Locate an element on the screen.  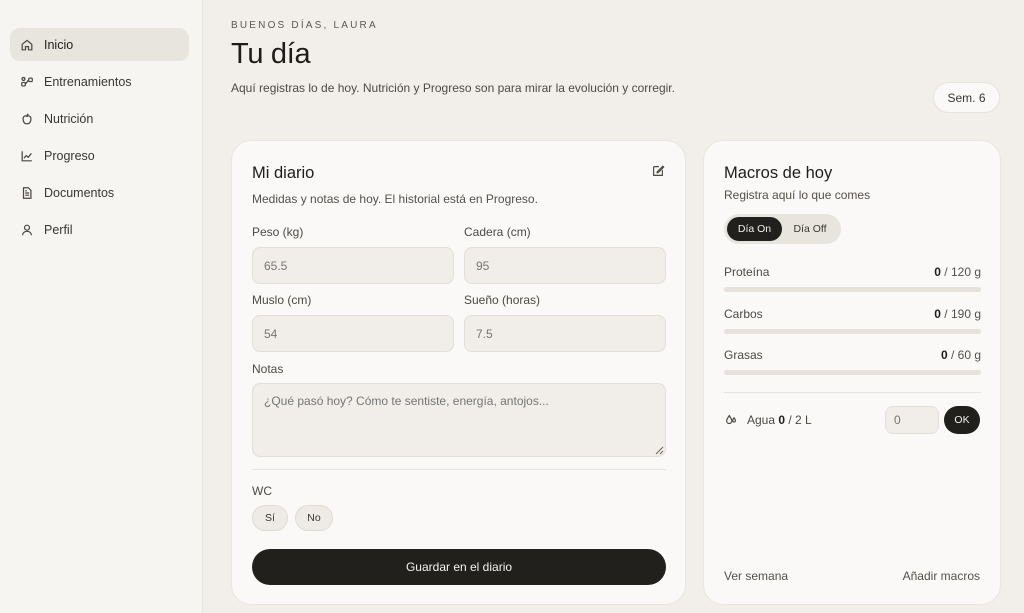
sidebar-item-inicio: Inicio is located at coordinates (99, 44).